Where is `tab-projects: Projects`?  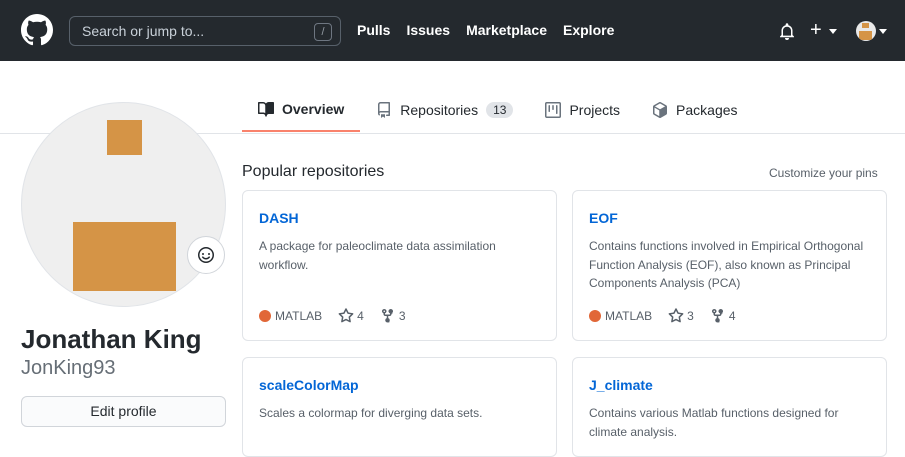 tab-projects: Projects is located at coordinates (582, 110).